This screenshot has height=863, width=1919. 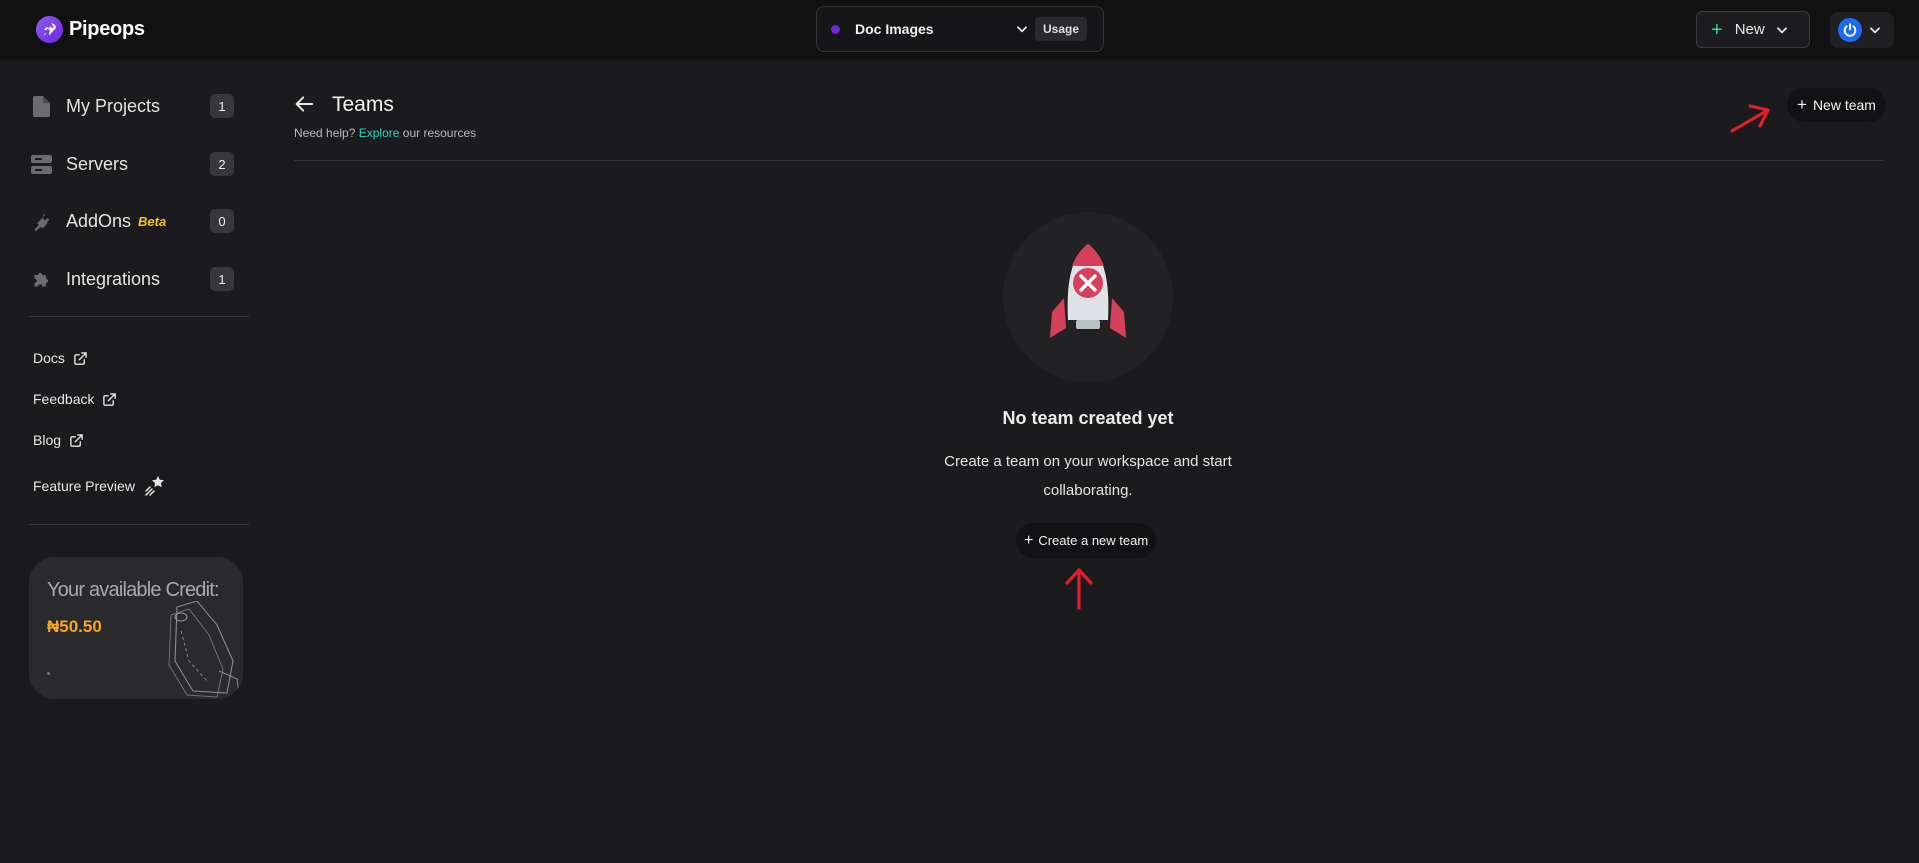 What do you see at coordinates (1850, 30) in the screenshot?
I see `power-icon` at bounding box center [1850, 30].